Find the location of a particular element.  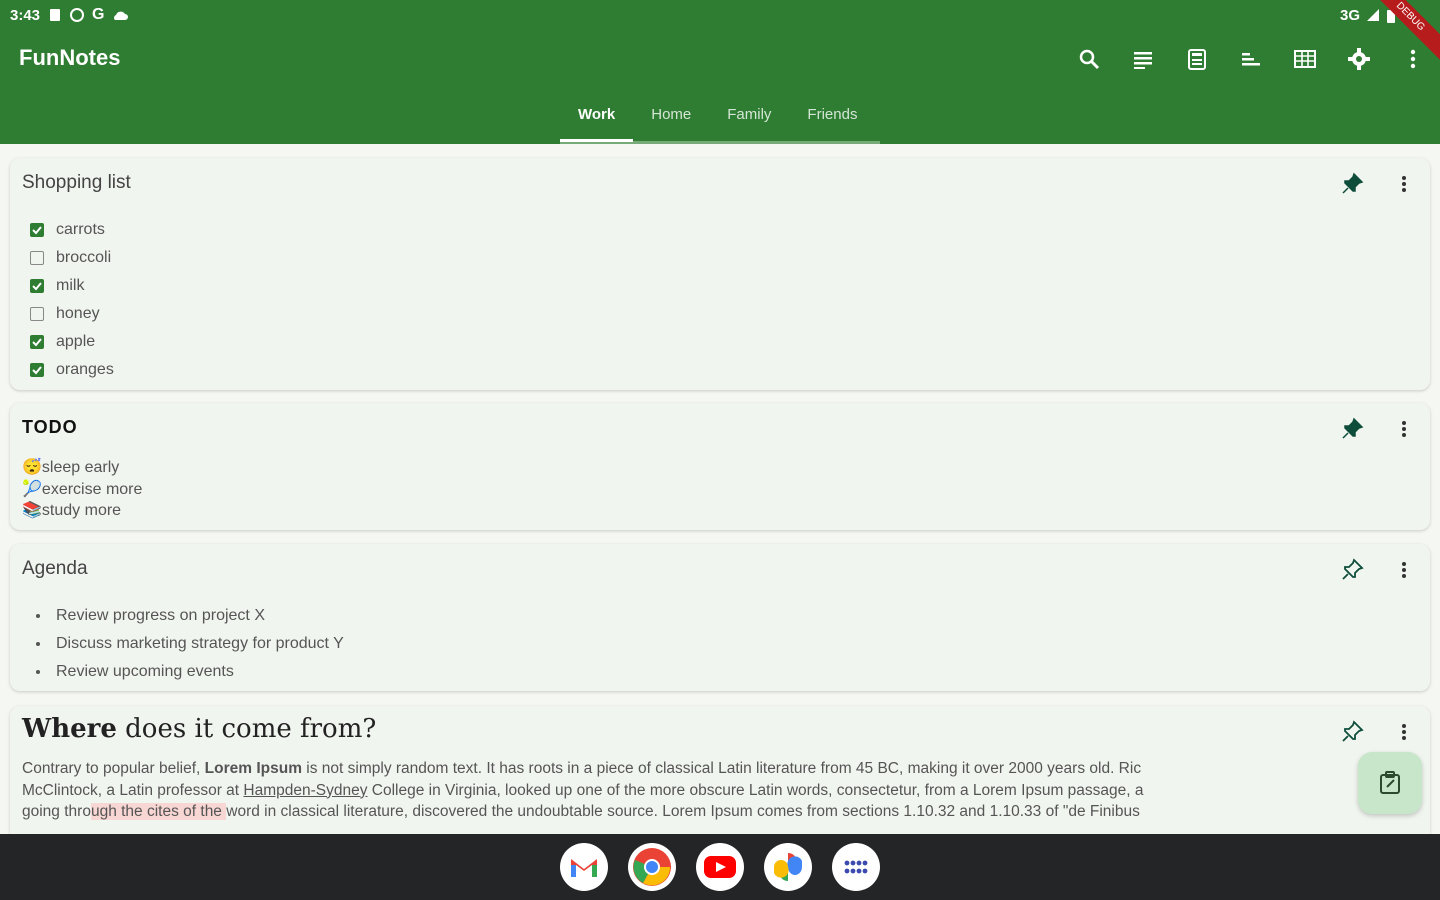

tab-home: Home is located at coordinates (671, 116).